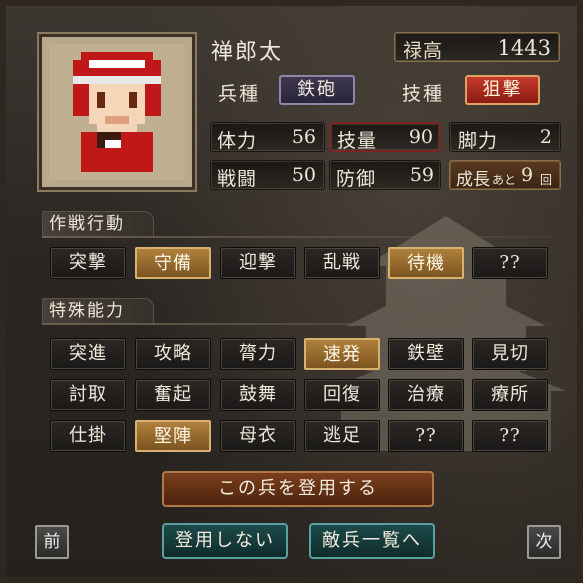  Describe the element at coordinates (52, 542) in the screenshot. I see `prev-button: 前` at that location.